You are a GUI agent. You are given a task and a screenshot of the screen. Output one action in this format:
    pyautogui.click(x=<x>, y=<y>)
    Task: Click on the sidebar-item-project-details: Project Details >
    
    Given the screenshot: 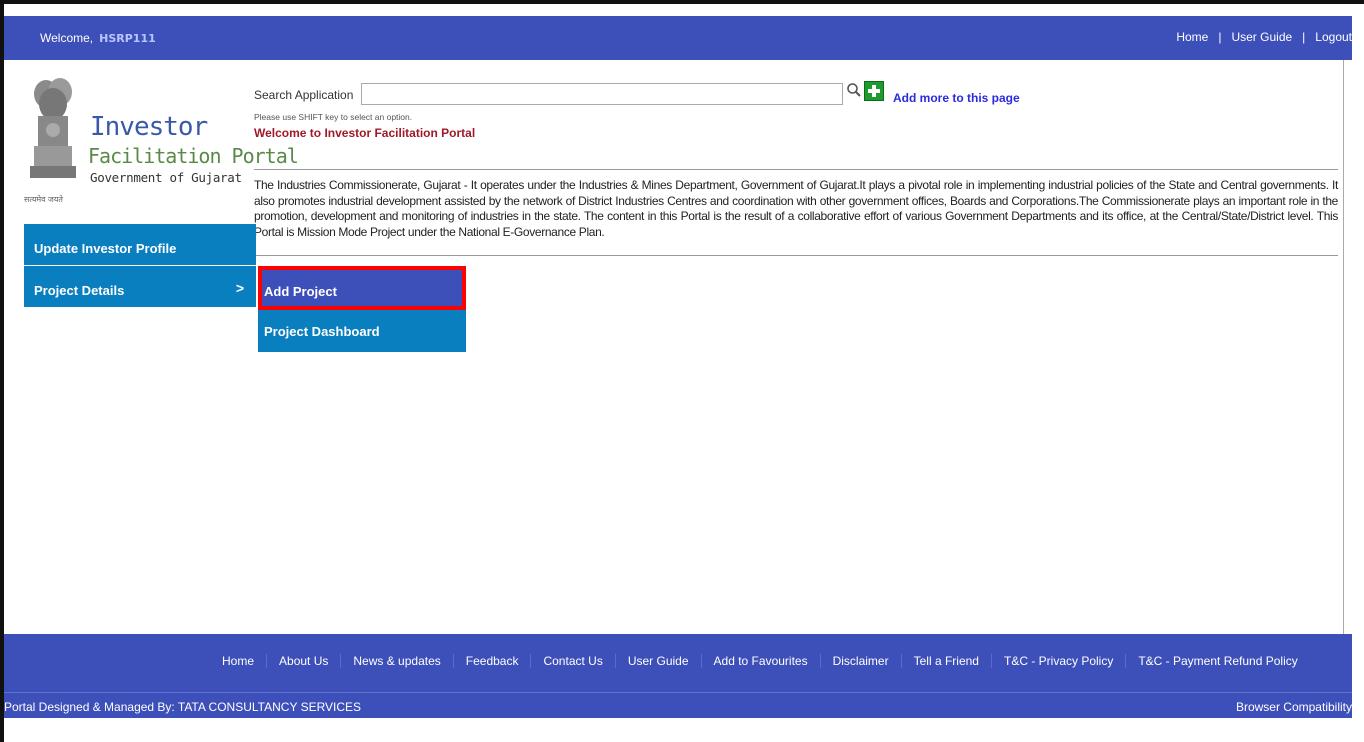 What is the action you would take?
    pyautogui.click(x=140, y=287)
    